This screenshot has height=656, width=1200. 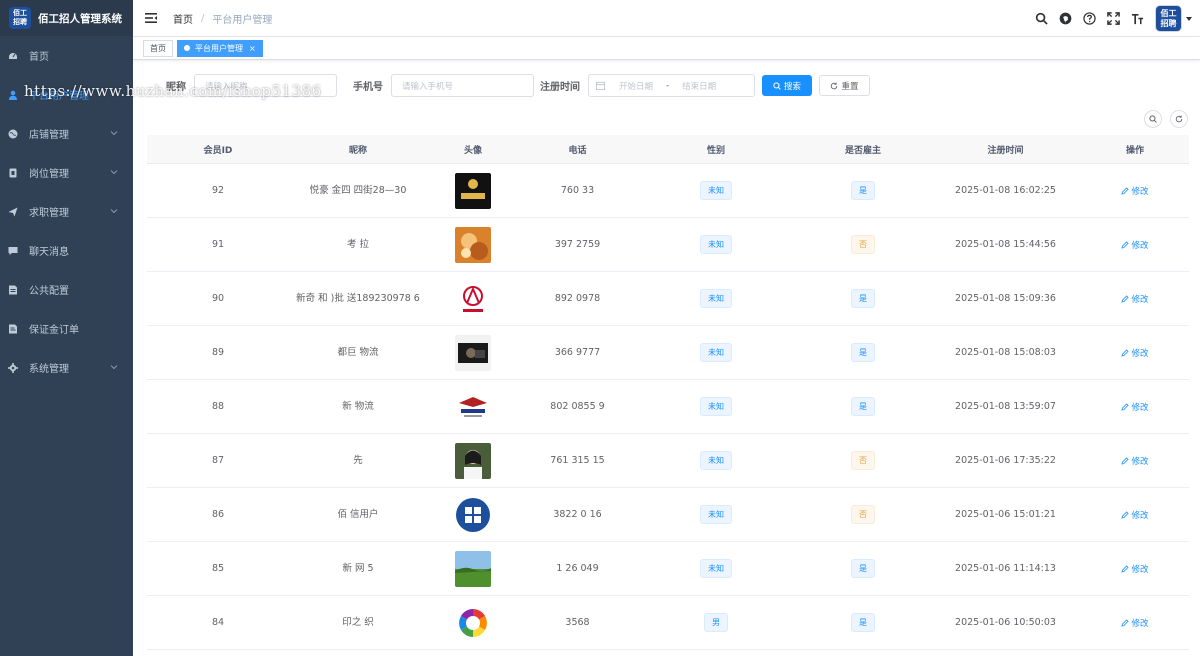 I want to click on cell-id: 91, so click(x=218, y=244).